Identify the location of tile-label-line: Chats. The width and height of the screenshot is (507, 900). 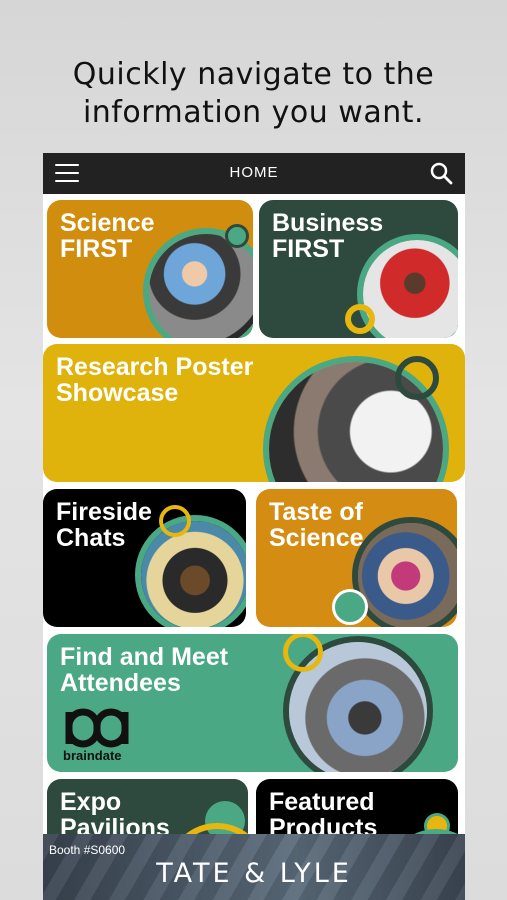
(91, 538).